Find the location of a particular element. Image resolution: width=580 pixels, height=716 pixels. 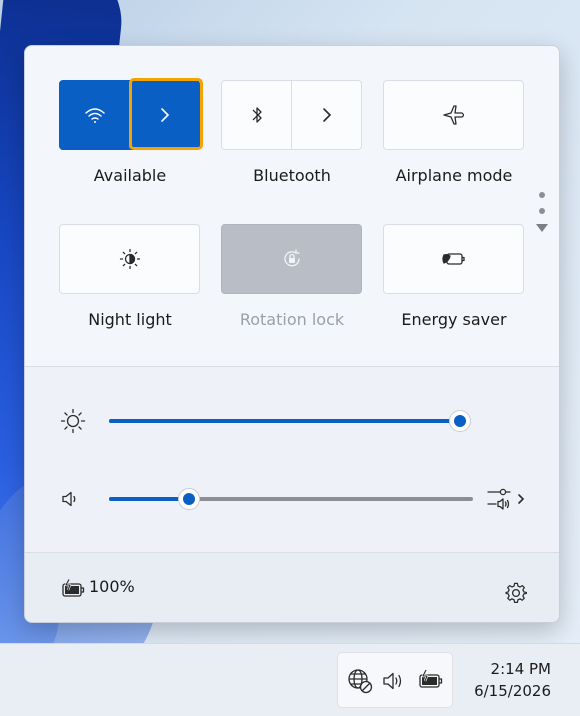

settings-gear-icon is located at coordinates (516, 593).